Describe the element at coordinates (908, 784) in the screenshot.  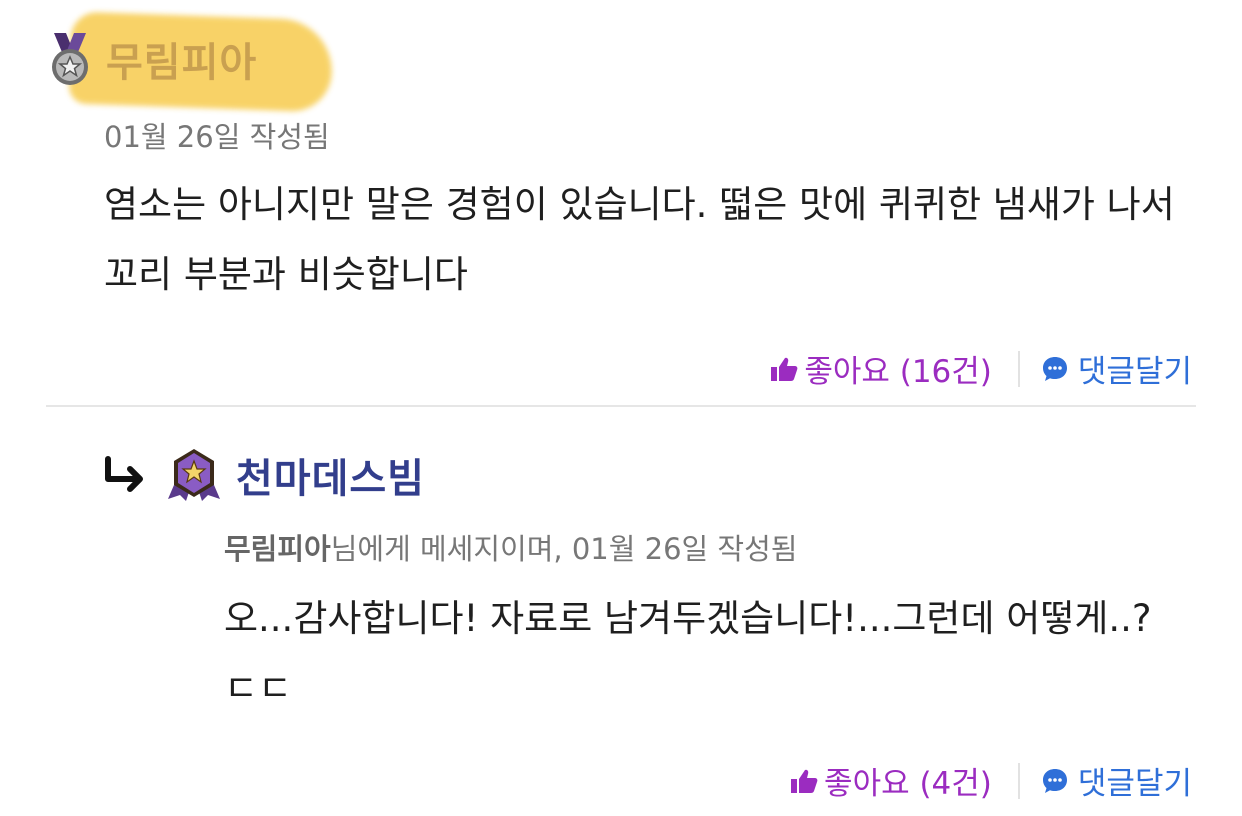
I see `like-count-label: 좋아요 (4건)` at that location.